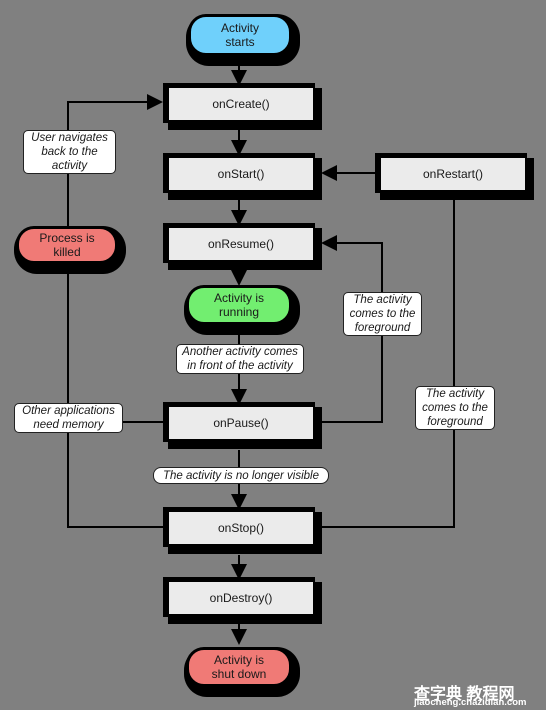 This screenshot has width=546, height=710. Describe the element at coordinates (387, 364) in the screenshot. I see `edge-onstop-onrestart` at that location.